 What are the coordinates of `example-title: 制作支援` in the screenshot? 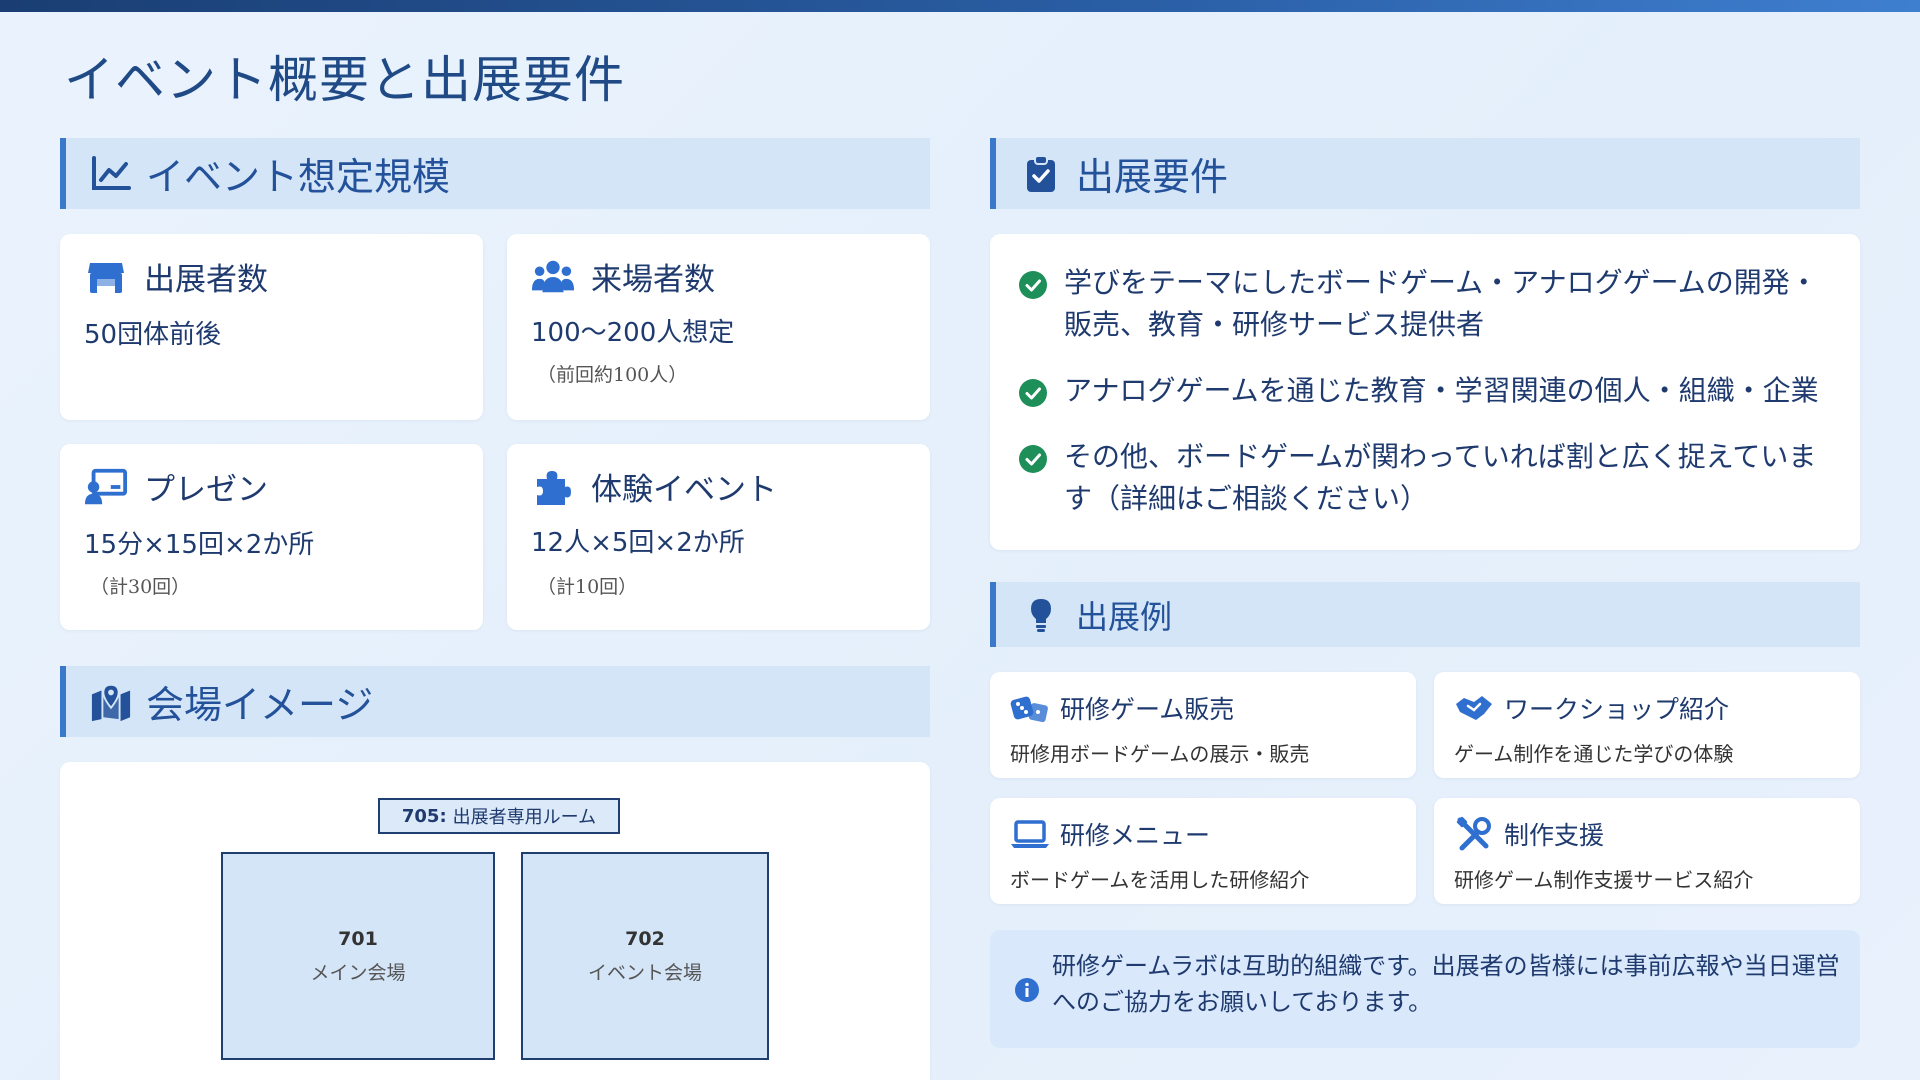 It's located at (1554, 835).